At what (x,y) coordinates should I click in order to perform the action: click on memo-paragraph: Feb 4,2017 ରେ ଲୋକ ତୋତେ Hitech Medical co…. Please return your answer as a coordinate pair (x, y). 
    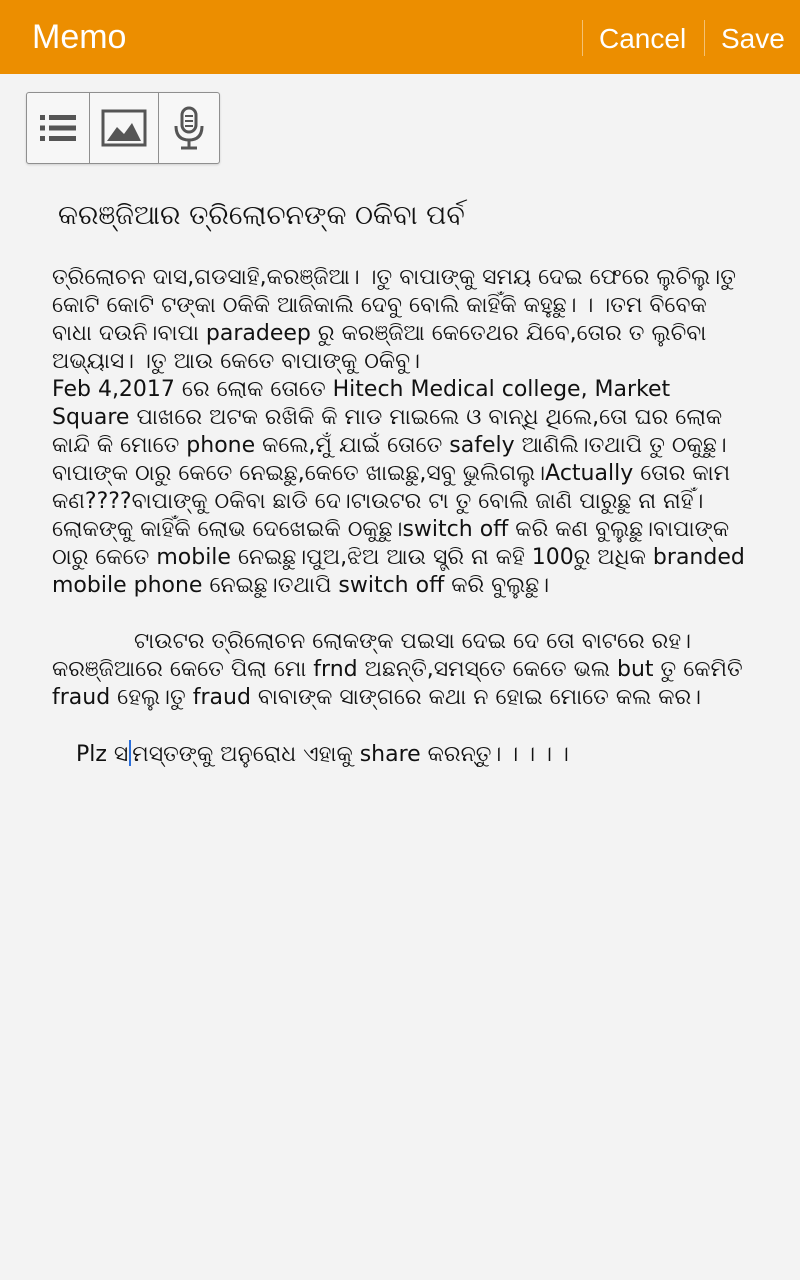
    Looking at the image, I should click on (398, 487).